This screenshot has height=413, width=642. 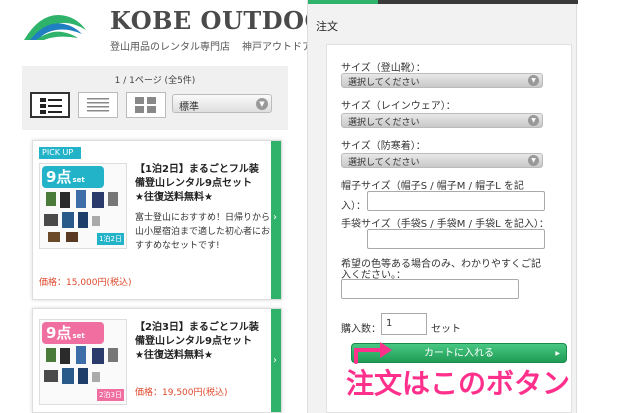 I want to click on product-description: 富士登山におすすめ！日帰りから山小屋宿泊まで適した初心者におすすめなセットです!, so click(x=203, y=232).